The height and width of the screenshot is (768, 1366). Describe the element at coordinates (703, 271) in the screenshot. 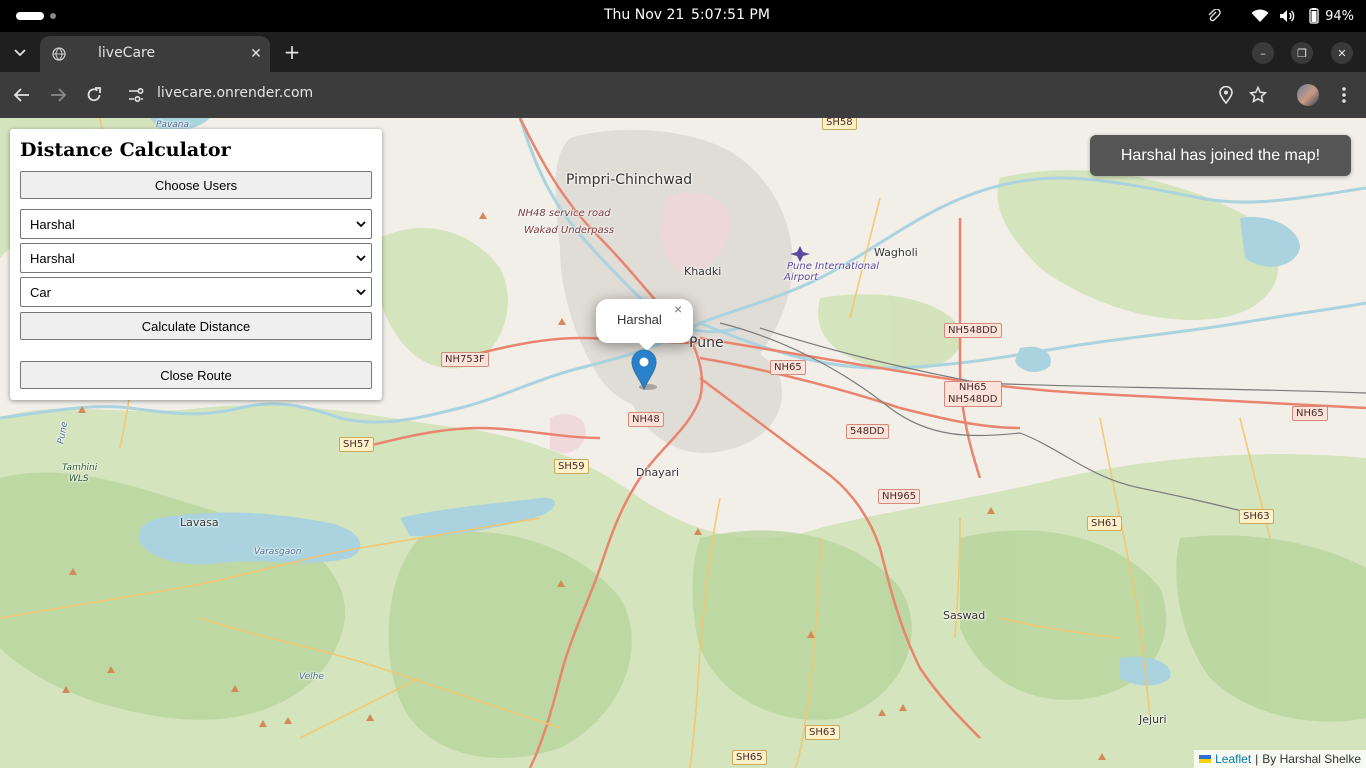

I see `map-label-khadki: Khadki` at that location.